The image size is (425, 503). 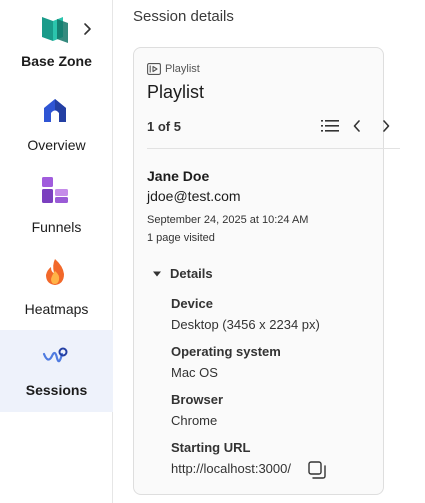 I want to click on playlist-icon, so click(x=154, y=69).